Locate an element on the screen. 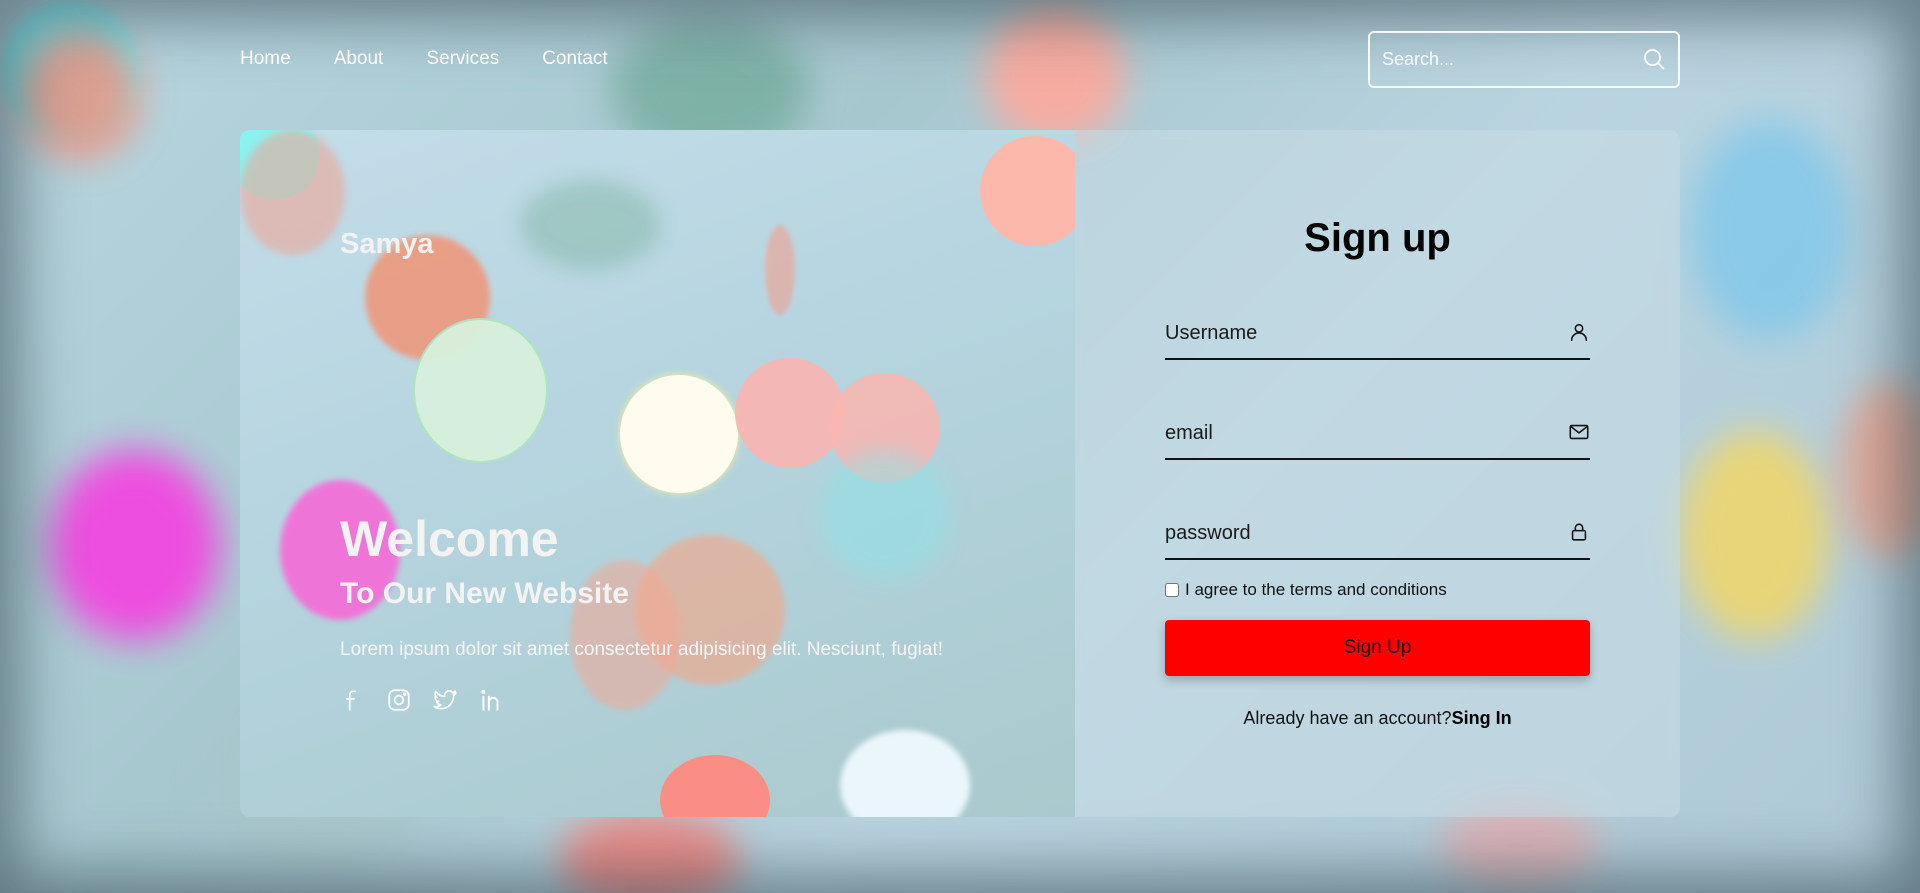  twitter-icon is located at coordinates (445, 700).